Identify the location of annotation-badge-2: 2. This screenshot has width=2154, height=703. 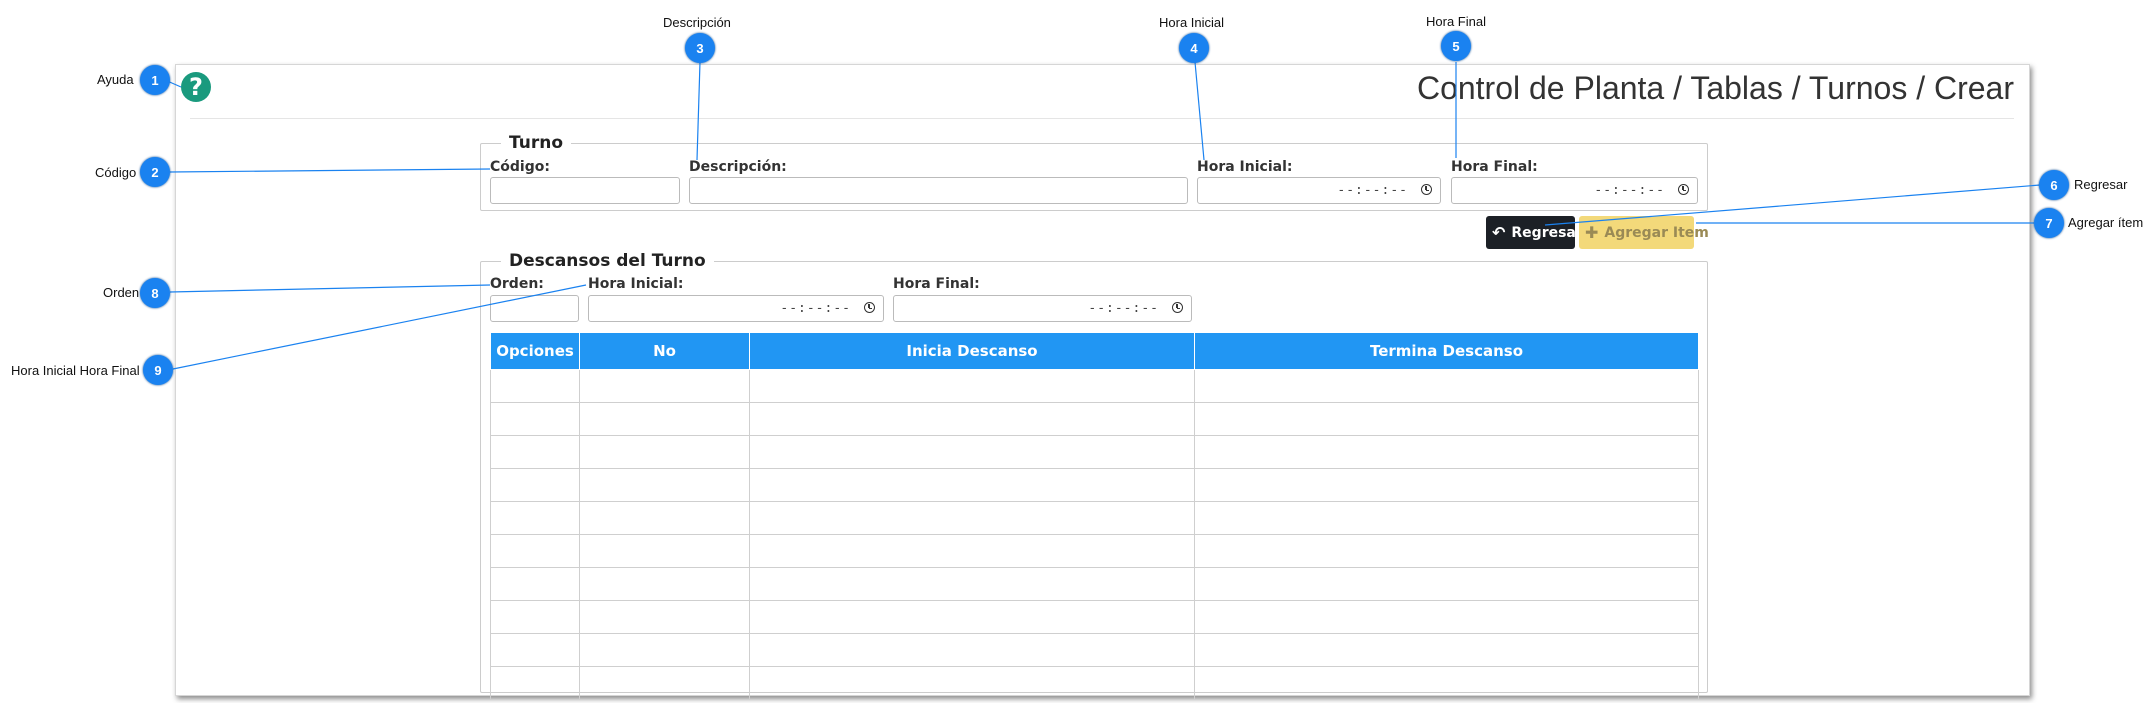
(155, 172).